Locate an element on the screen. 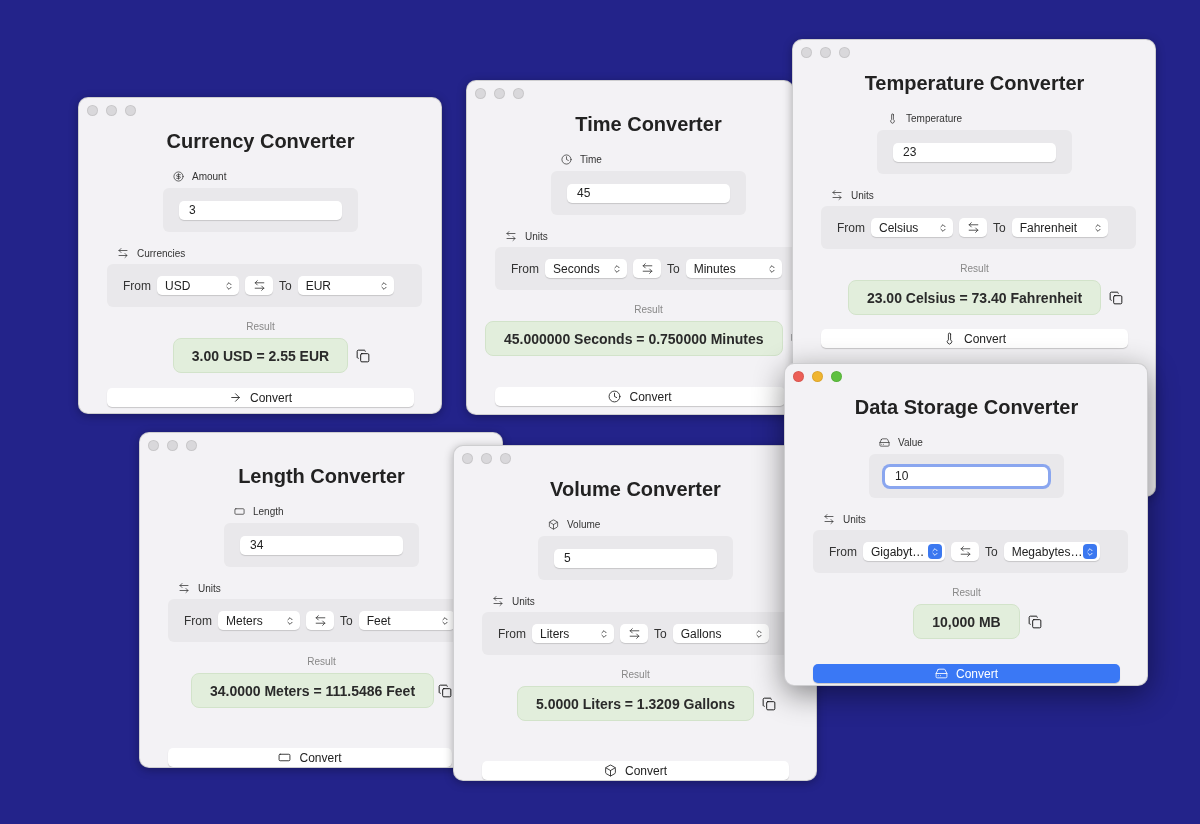 The image size is (1200, 824). value-input: 34 is located at coordinates (321, 545).